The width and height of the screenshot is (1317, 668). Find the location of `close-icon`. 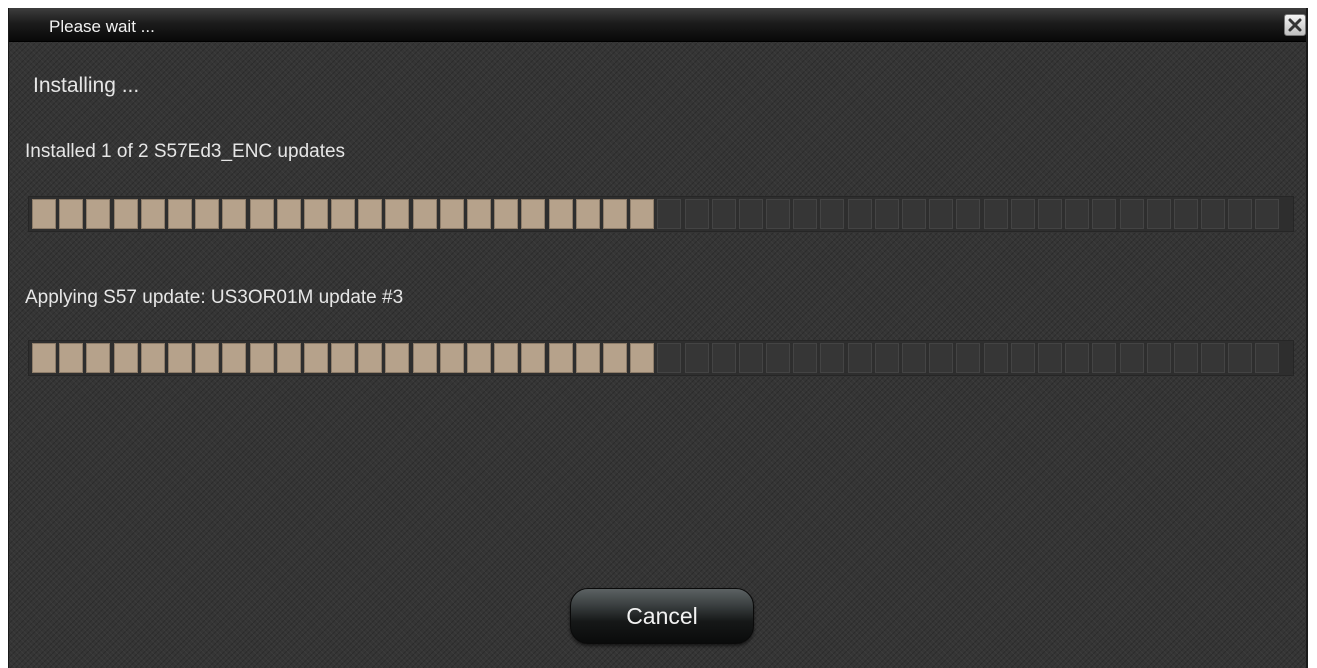

close-icon is located at coordinates (1295, 25).